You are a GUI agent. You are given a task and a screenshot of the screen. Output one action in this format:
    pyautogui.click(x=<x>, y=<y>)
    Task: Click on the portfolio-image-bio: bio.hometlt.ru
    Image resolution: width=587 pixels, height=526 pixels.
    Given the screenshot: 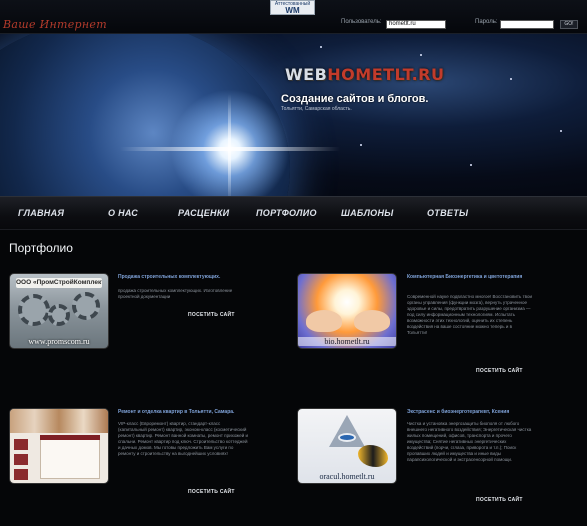 What is the action you would take?
    pyautogui.click(x=347, y=311)
    